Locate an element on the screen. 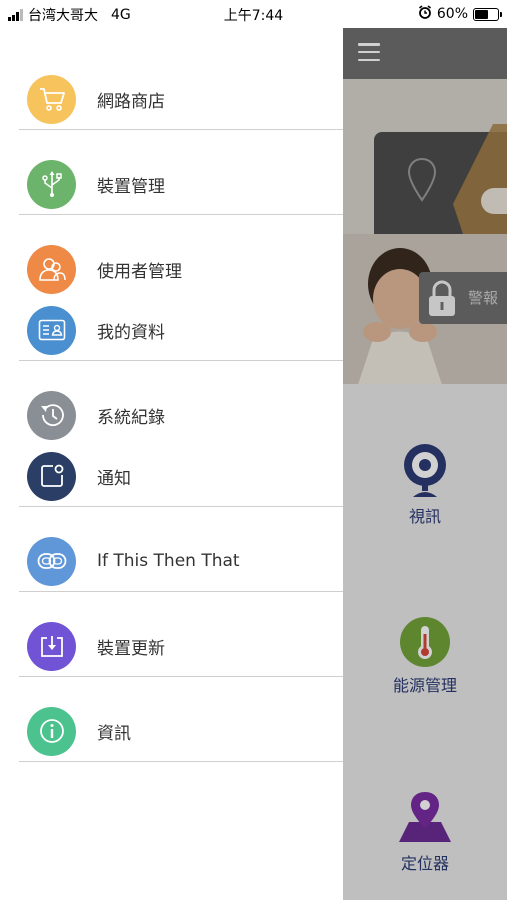  drawer-item-ifttt: If This Then That is located at coordinates (171, 561).